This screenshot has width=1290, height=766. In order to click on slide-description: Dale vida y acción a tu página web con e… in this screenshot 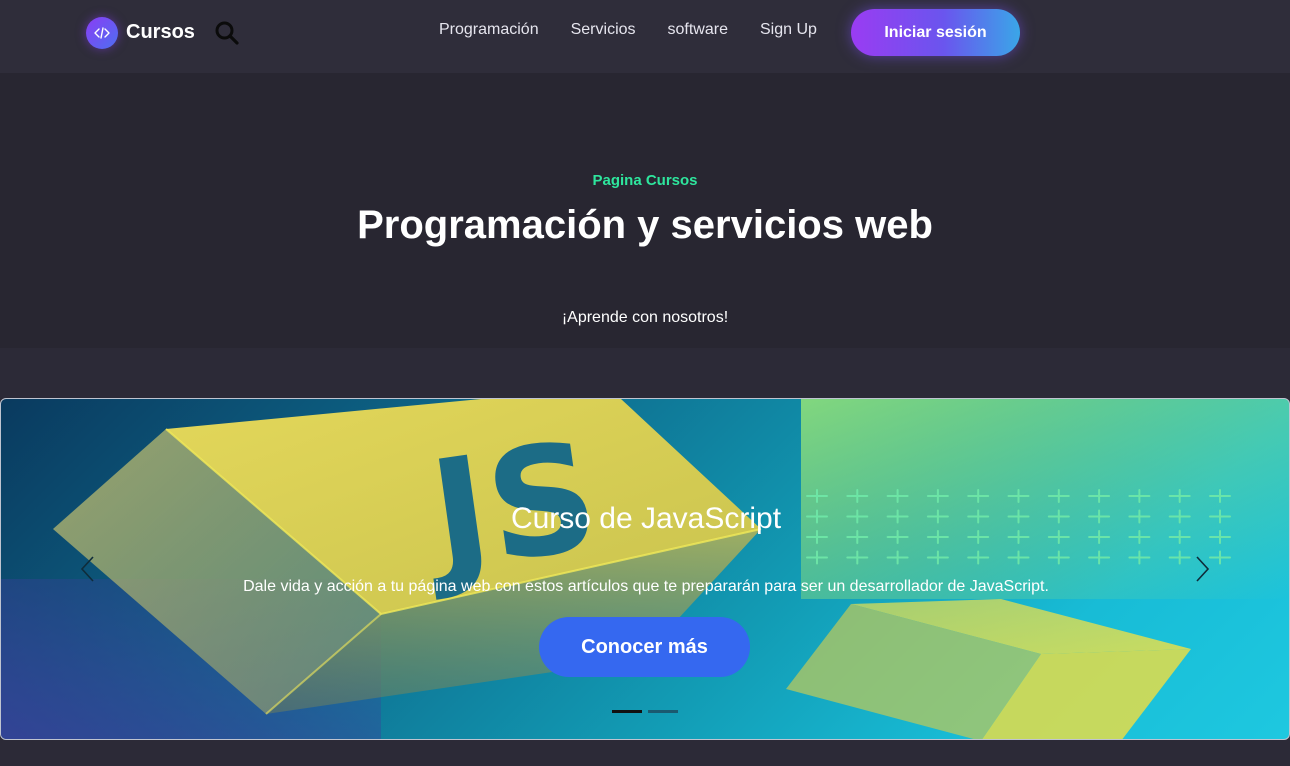, I will do `click(646, 586)`.